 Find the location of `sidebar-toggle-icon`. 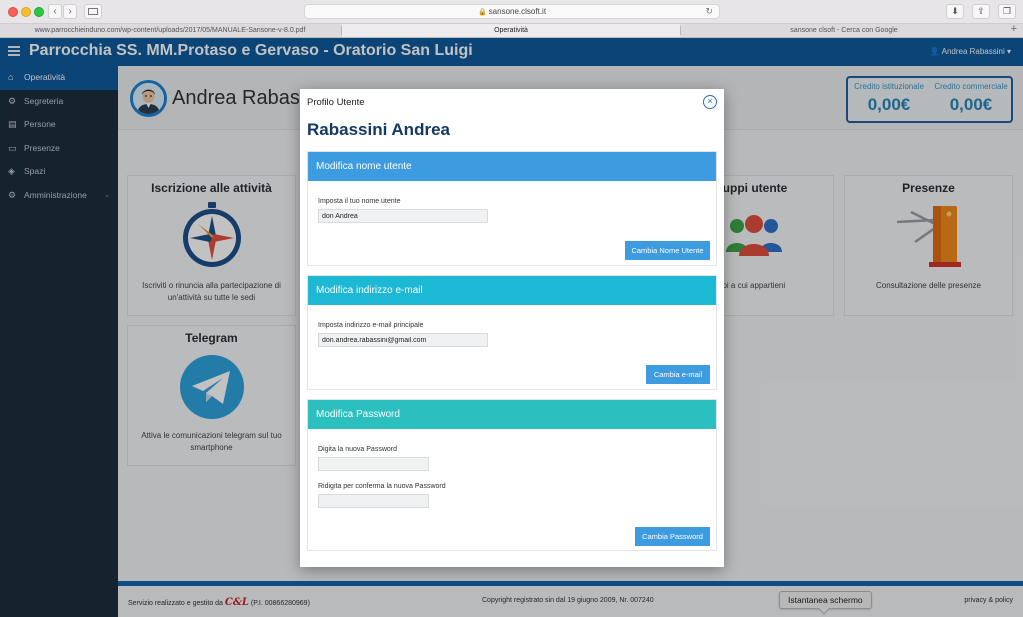

sidebar-toggle-icon is located at coordinates (93, 11).